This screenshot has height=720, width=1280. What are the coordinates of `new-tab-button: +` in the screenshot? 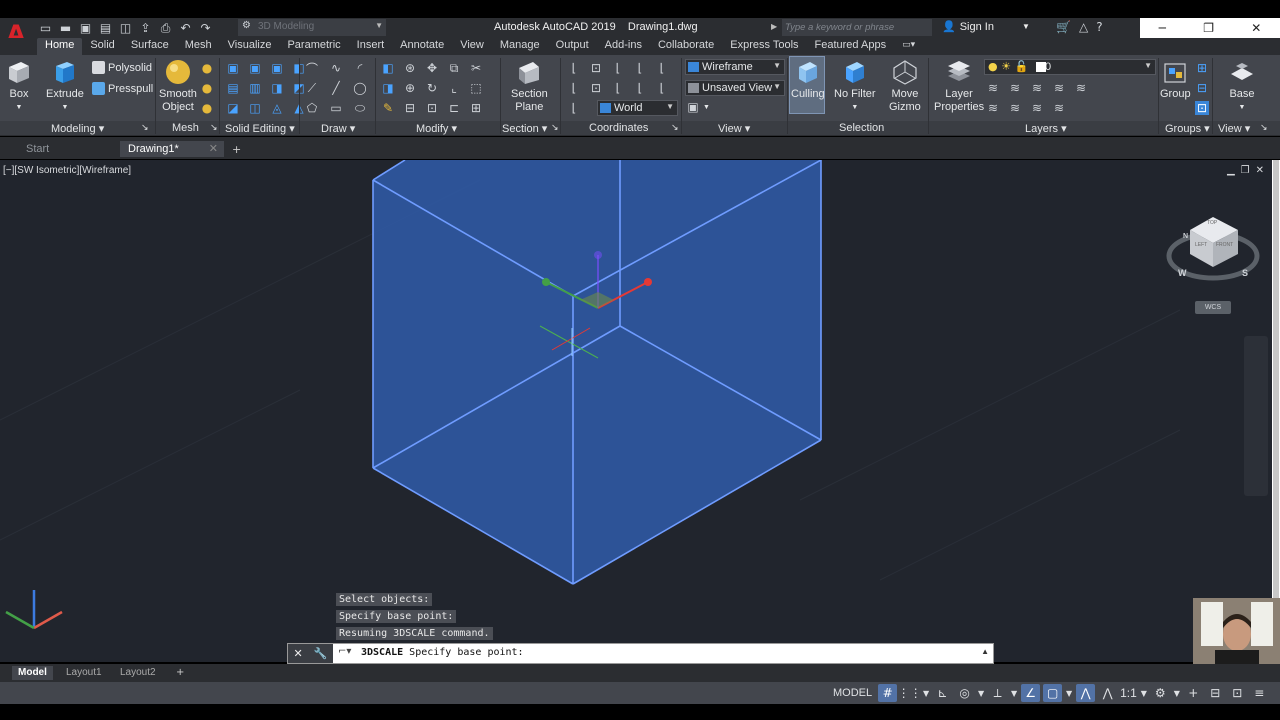 It's located at (238, 149).